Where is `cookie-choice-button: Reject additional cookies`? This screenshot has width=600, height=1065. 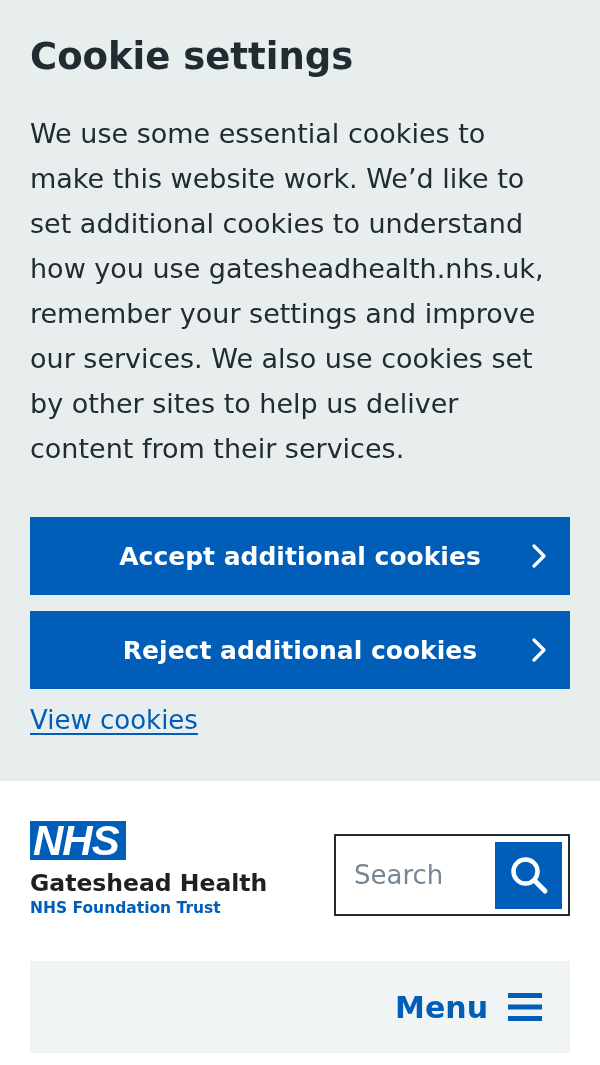
cookie-choice-button: Reject additional cookies is located at coordinates (300, 650).